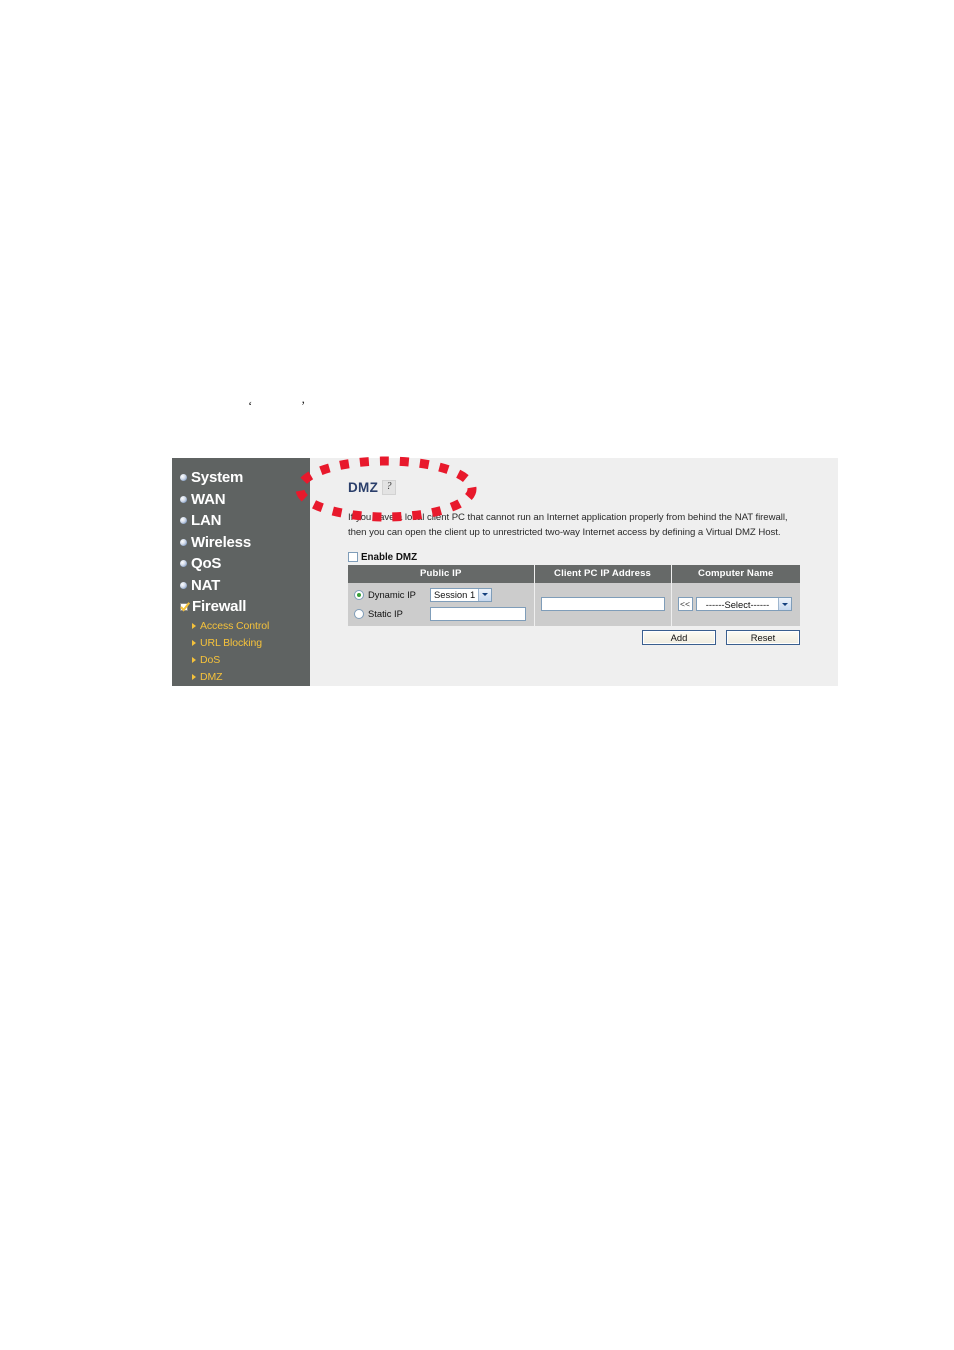 The width and height of the screenshot is (954, 1350). What do you see at coordinates (685, 604) in the screenshot?
I see `copy-name-button: <<` at bounding box center [685, 604].